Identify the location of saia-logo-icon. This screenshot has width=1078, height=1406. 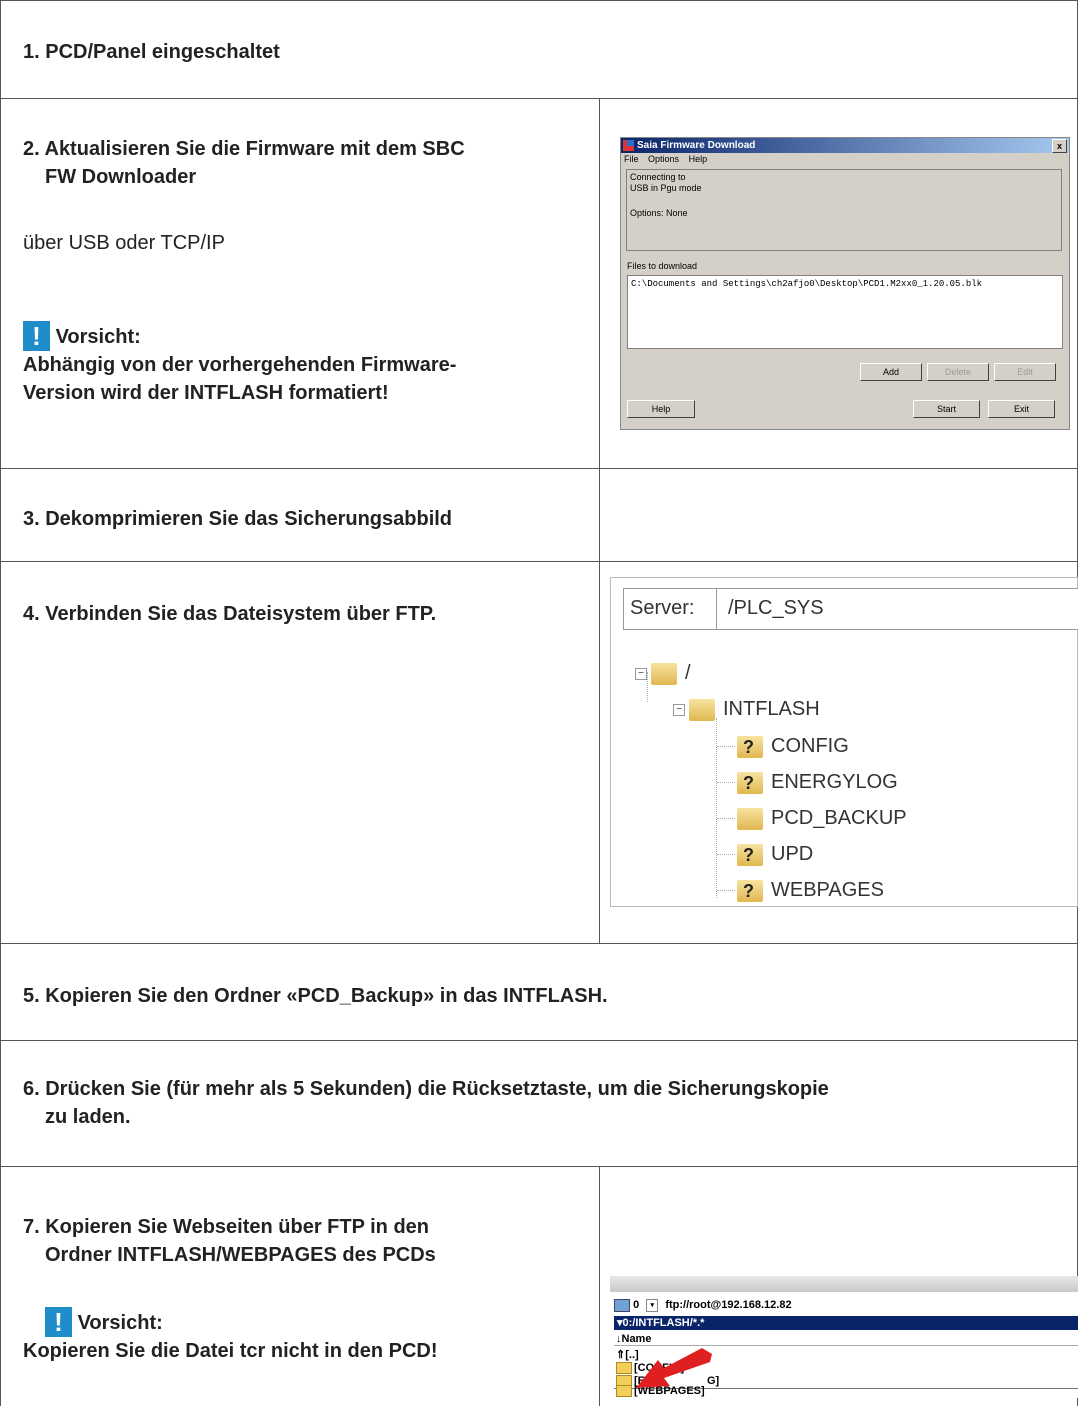
(628, 145).